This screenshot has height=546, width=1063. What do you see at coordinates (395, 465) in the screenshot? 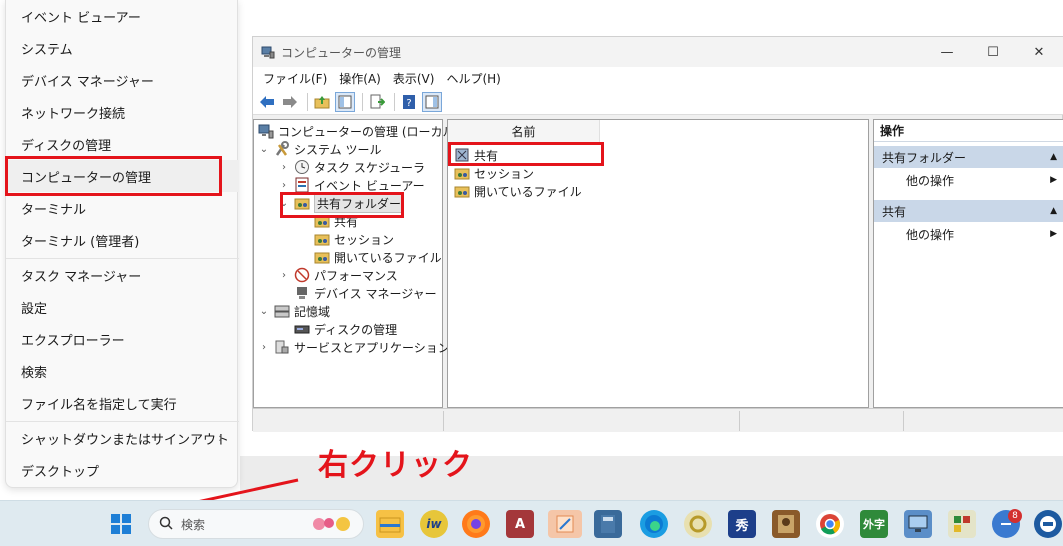
I see `annotation-text: 右クリック` at bounding box center [395, 465].